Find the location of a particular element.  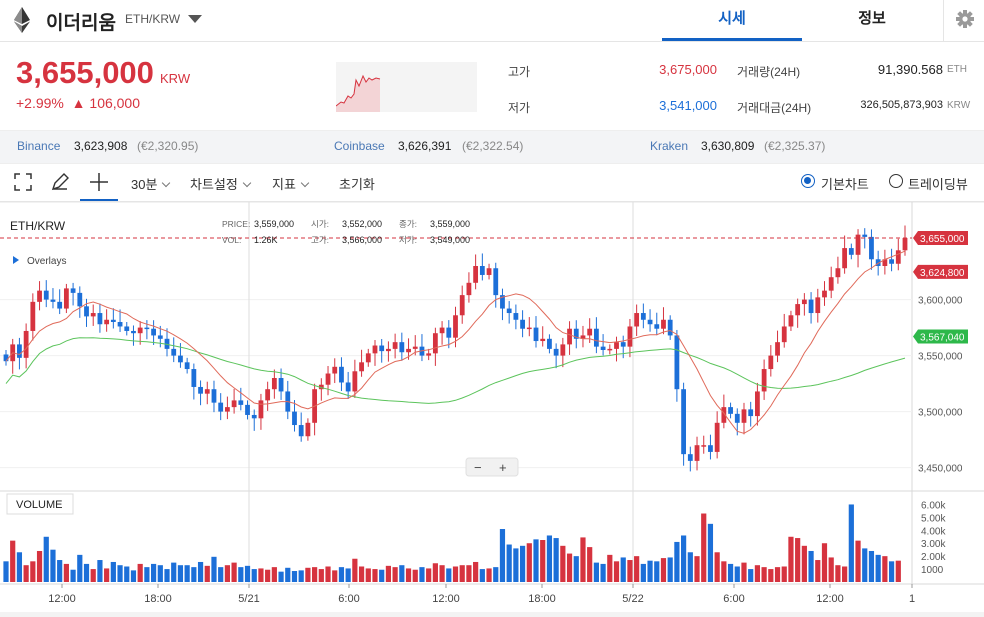

low-label: 저가 is located at coordinates (519, 108).